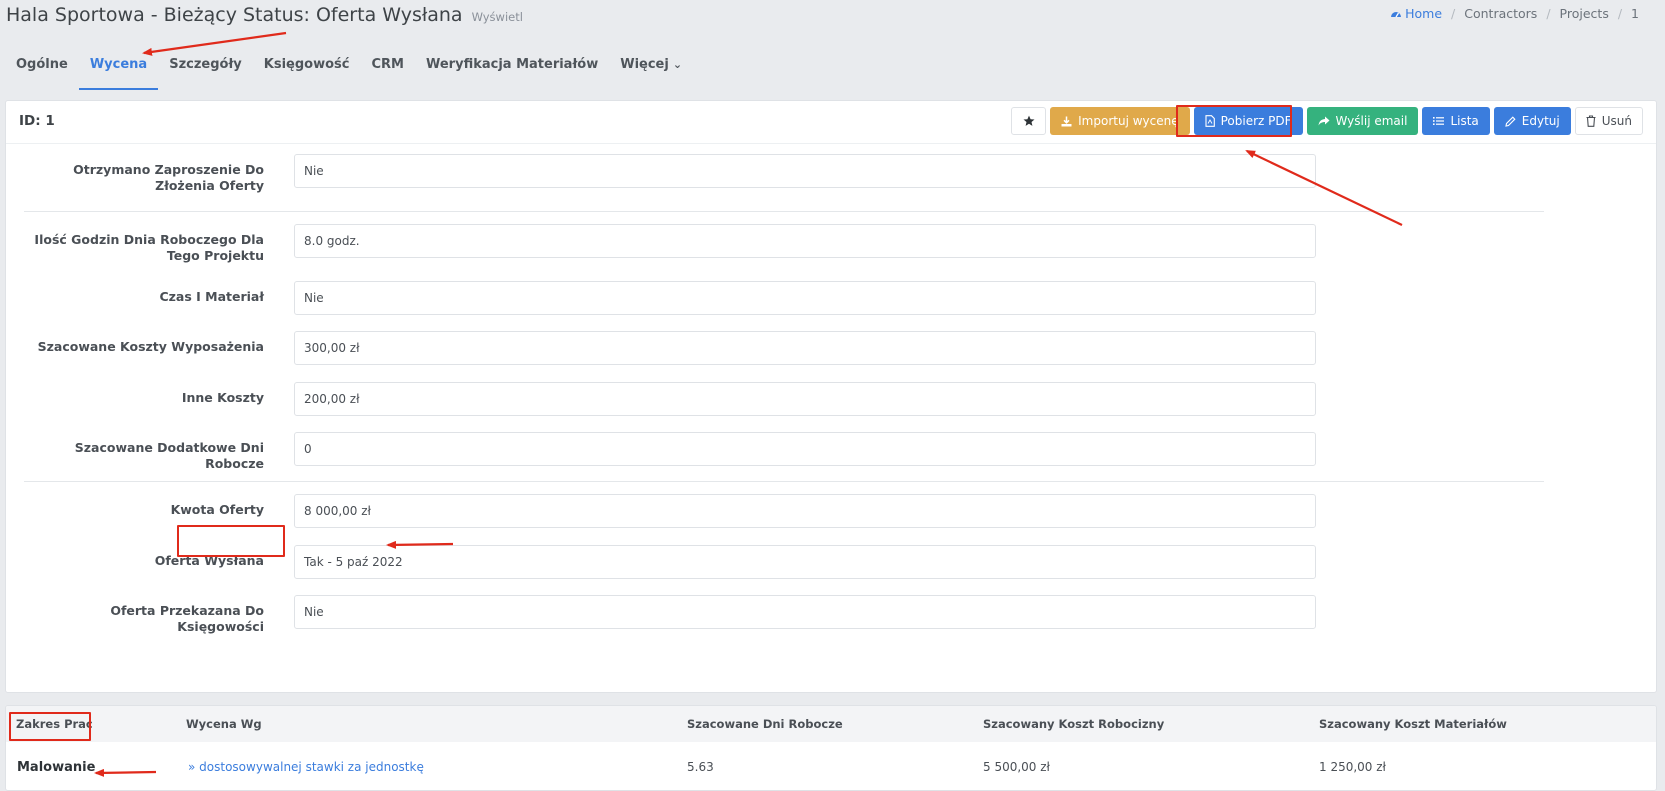 The width and height of the screenshot is (1665, 791). Describe the element at coordinates (150, 346) in the screenshot. I see `field-label: Szacowane Koszty Wyposażenia` at that location.